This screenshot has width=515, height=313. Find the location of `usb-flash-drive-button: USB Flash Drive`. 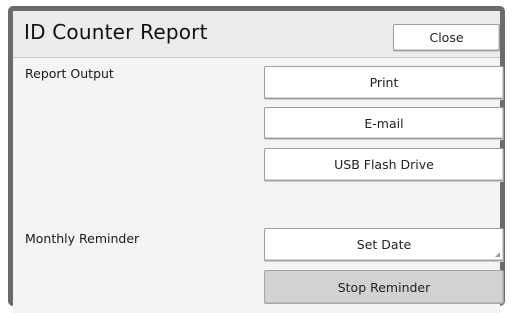

usb-flash-drive-button: USB Flash Drive is located at coordinates (384, 164).